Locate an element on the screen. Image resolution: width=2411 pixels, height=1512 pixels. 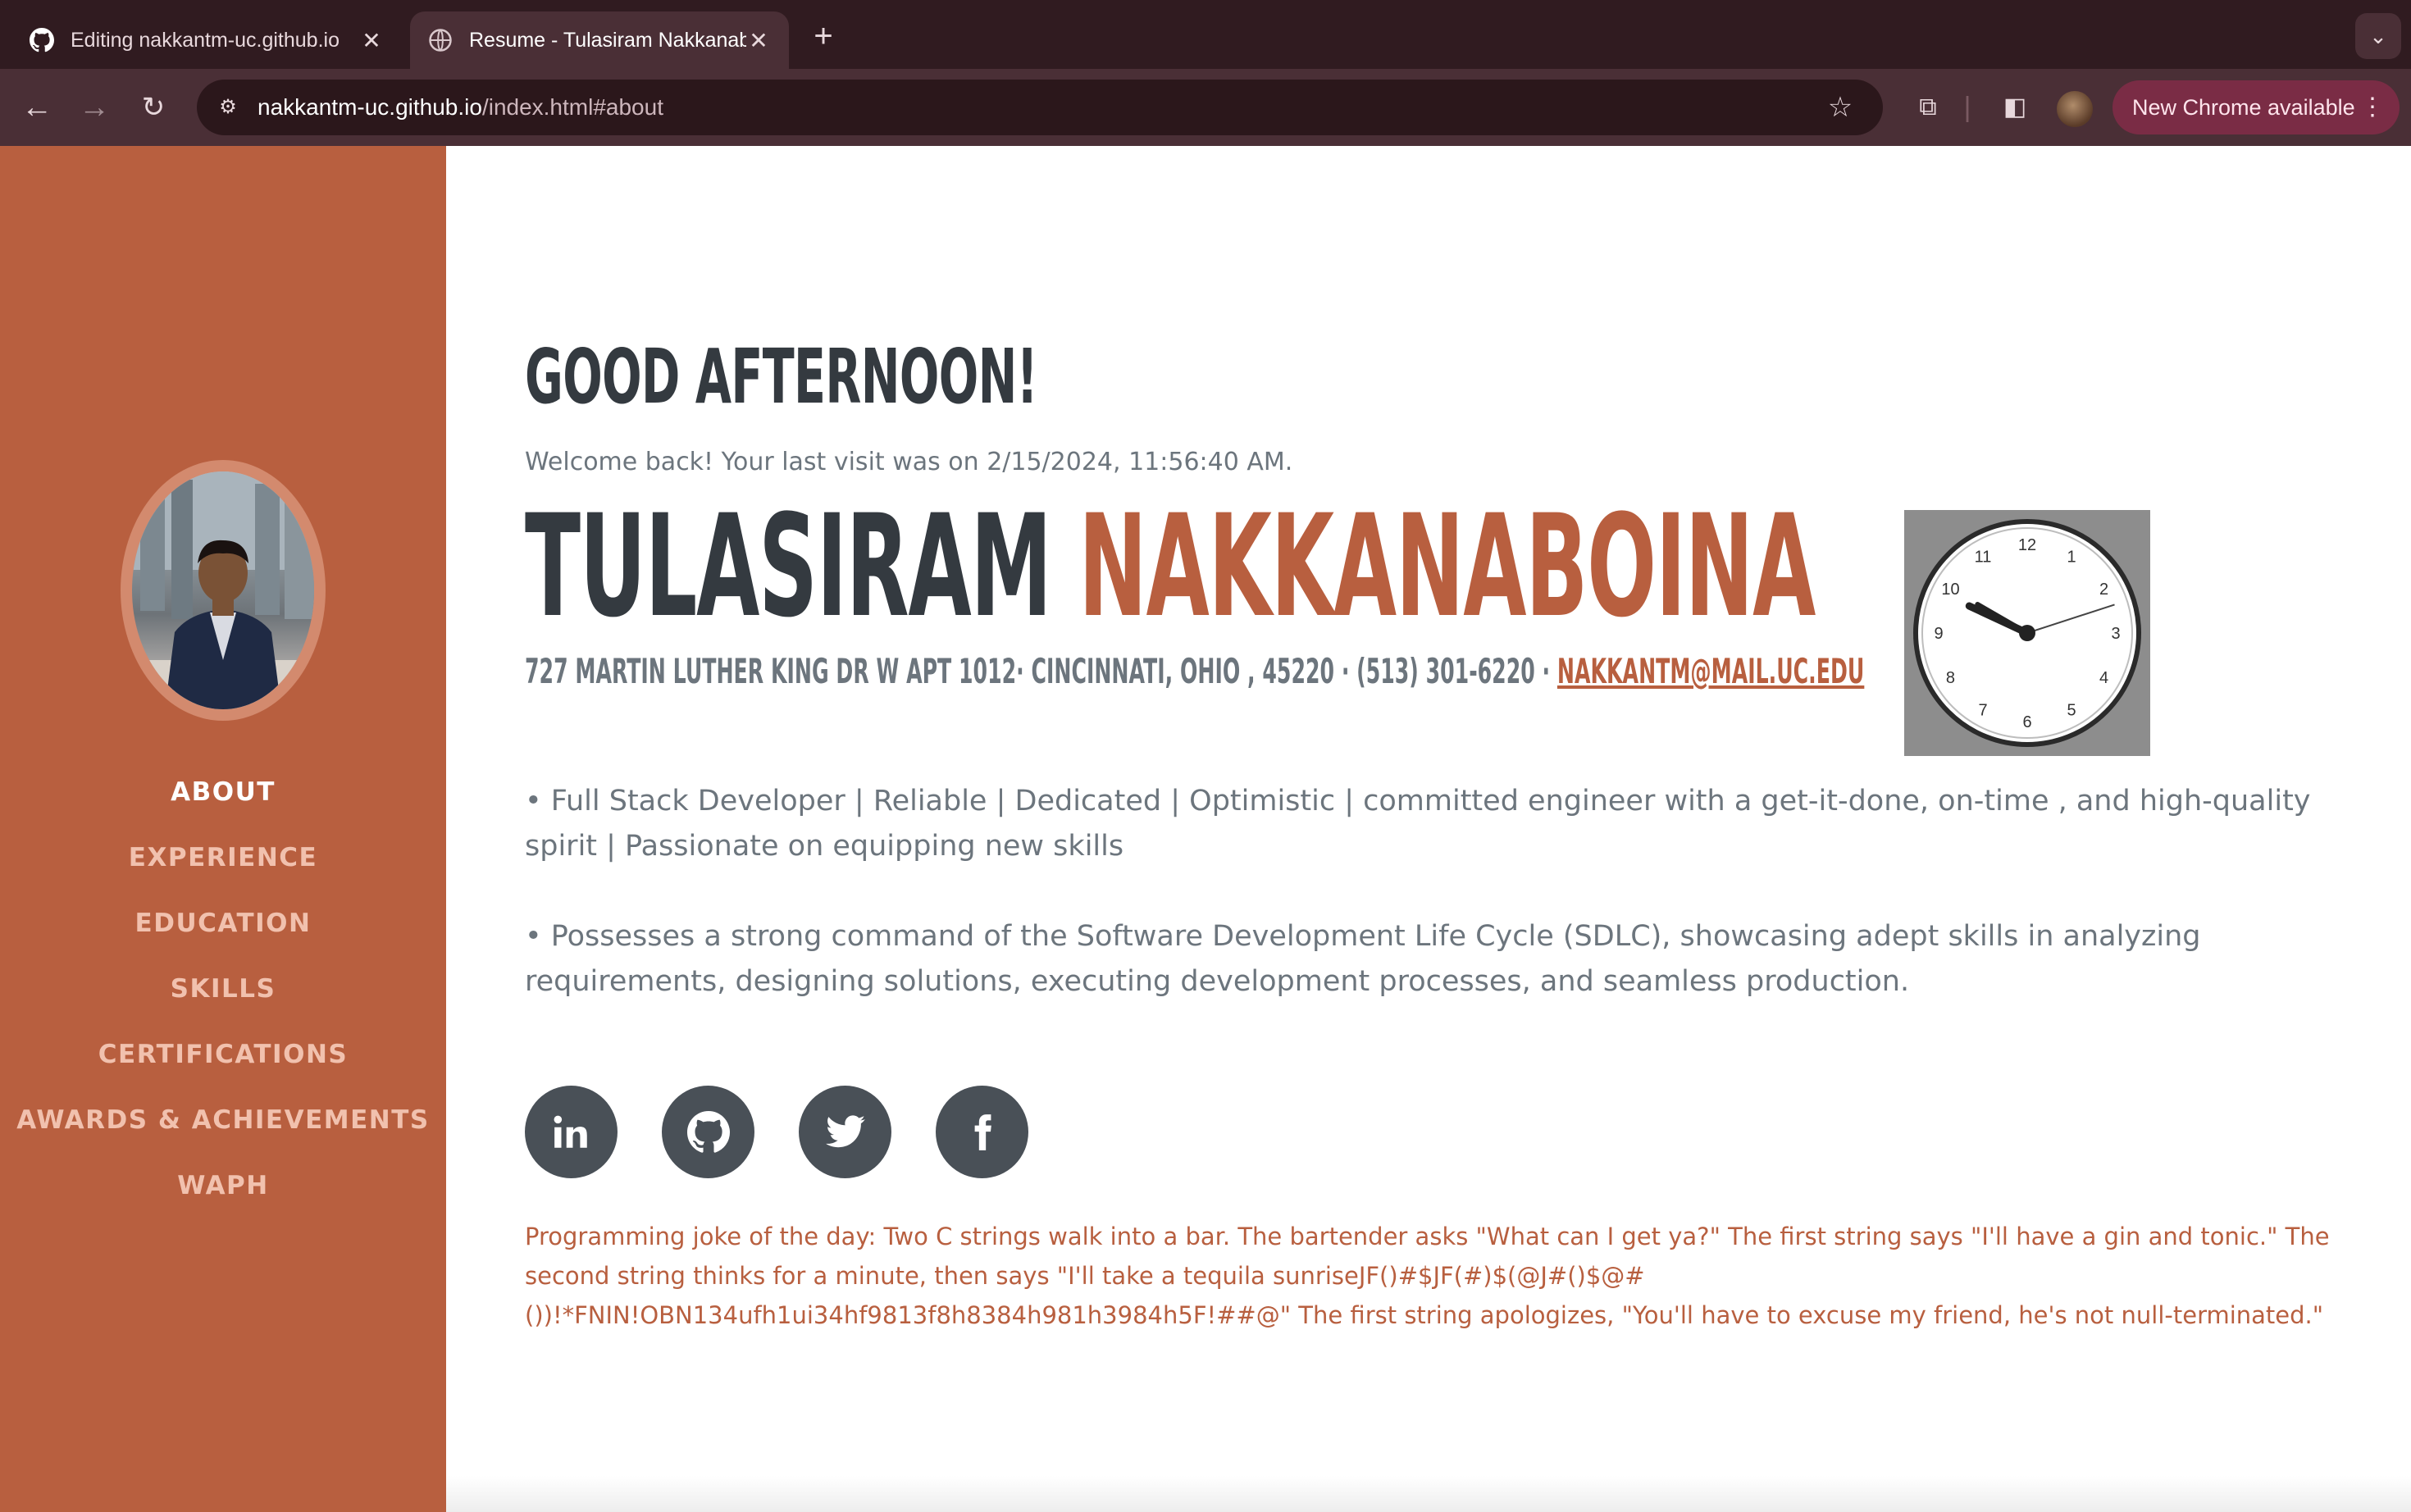
arrow-right-icon: → is located at coordinates (94, 107).